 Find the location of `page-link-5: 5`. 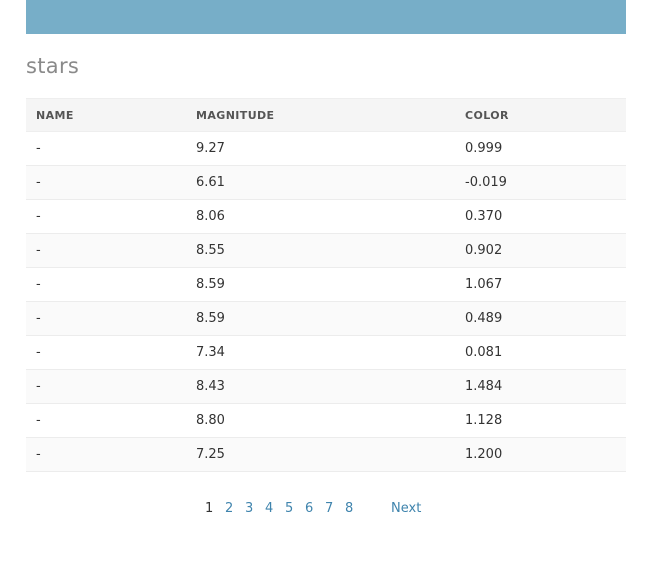

page-link-5: 5 is located at coordinates (289, 508).